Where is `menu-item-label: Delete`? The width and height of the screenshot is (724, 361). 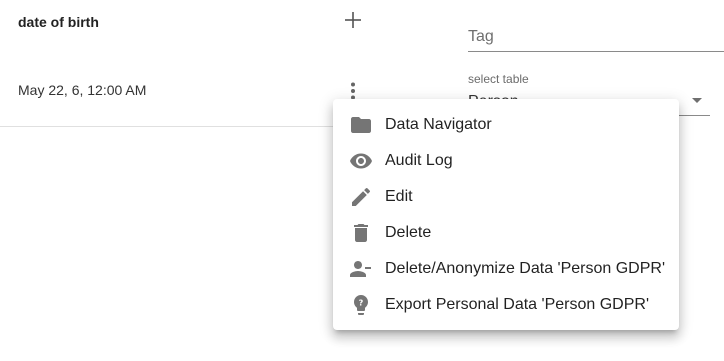 menu-item-label: Delete is located at coordinates (408, 232).